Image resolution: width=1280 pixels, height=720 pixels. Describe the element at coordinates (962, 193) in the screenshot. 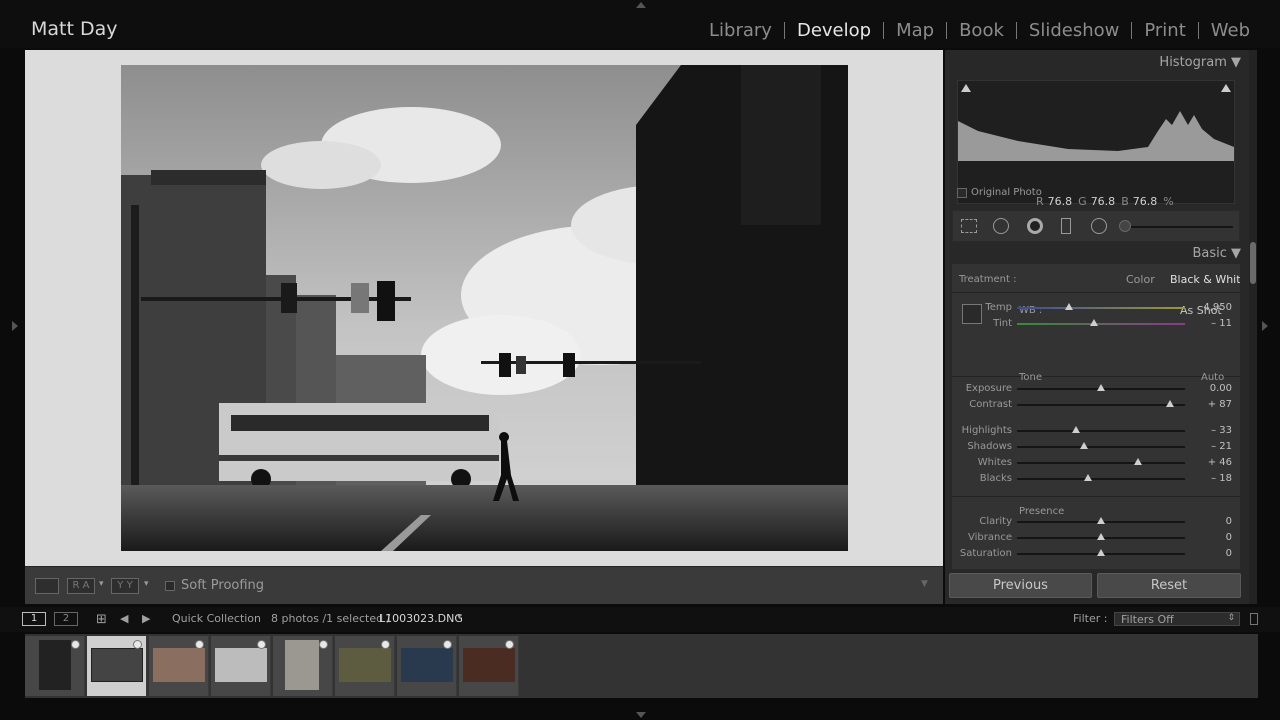

I see `original-photo-checkbox` at that location.